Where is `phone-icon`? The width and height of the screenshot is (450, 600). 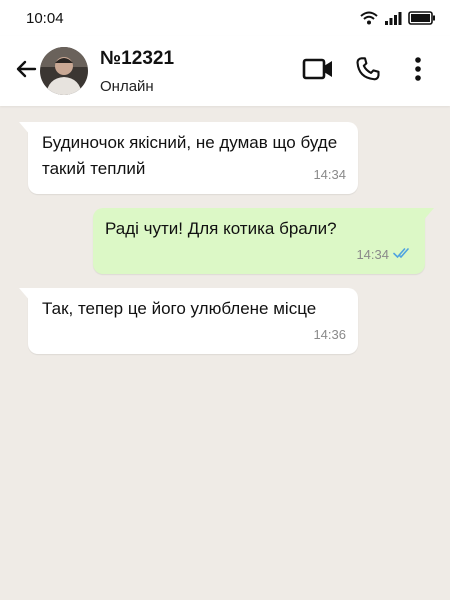 phone-icon is located at coordinates (368, 71).